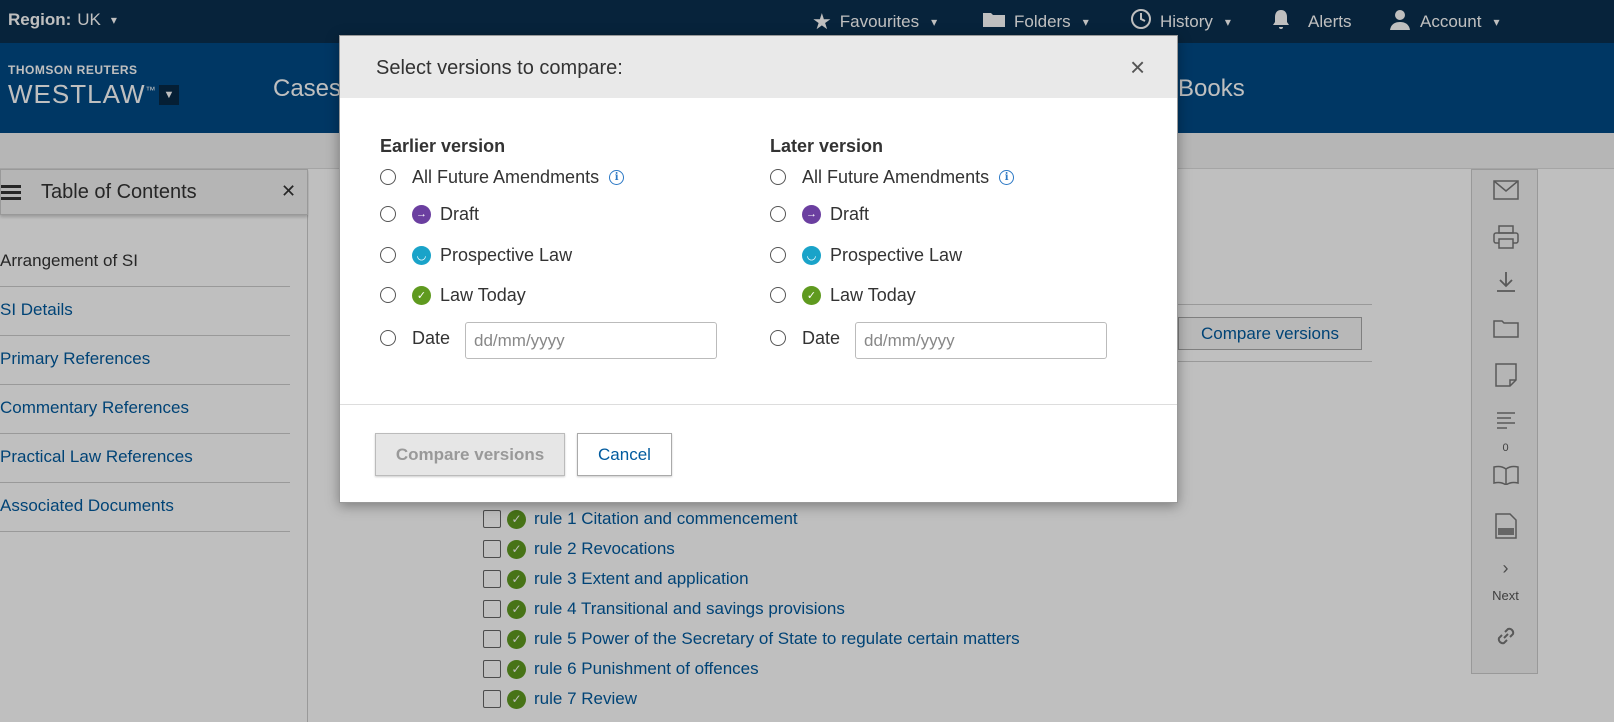 The image size is (1614, 722). What do you see at coordinates (591, 340) in the screenshot?
I see `earlier-date-input` at bounding box center [591, 340].